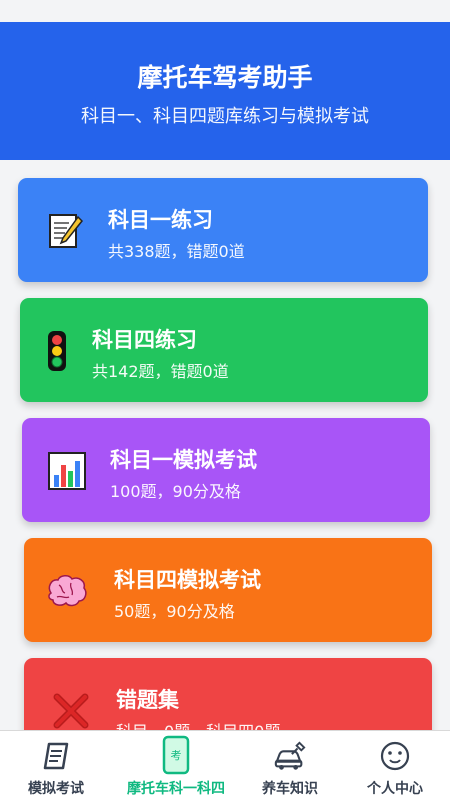 The width and height of the screenshot is (450, 800). I want to click on page-title: 摩托车驾考助手, so click(225, 77).